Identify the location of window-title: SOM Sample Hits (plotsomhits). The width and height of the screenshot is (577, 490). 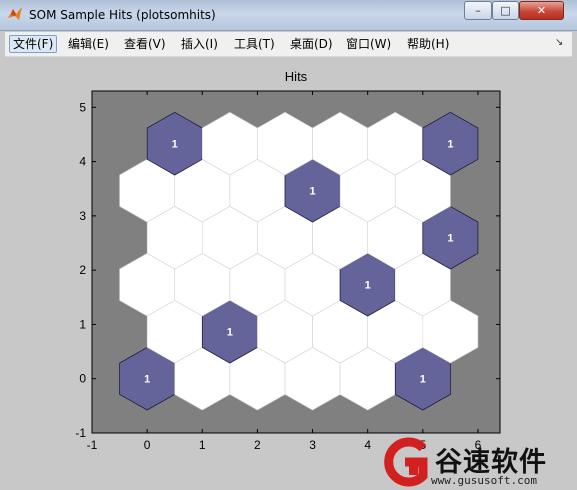
(122, 15).